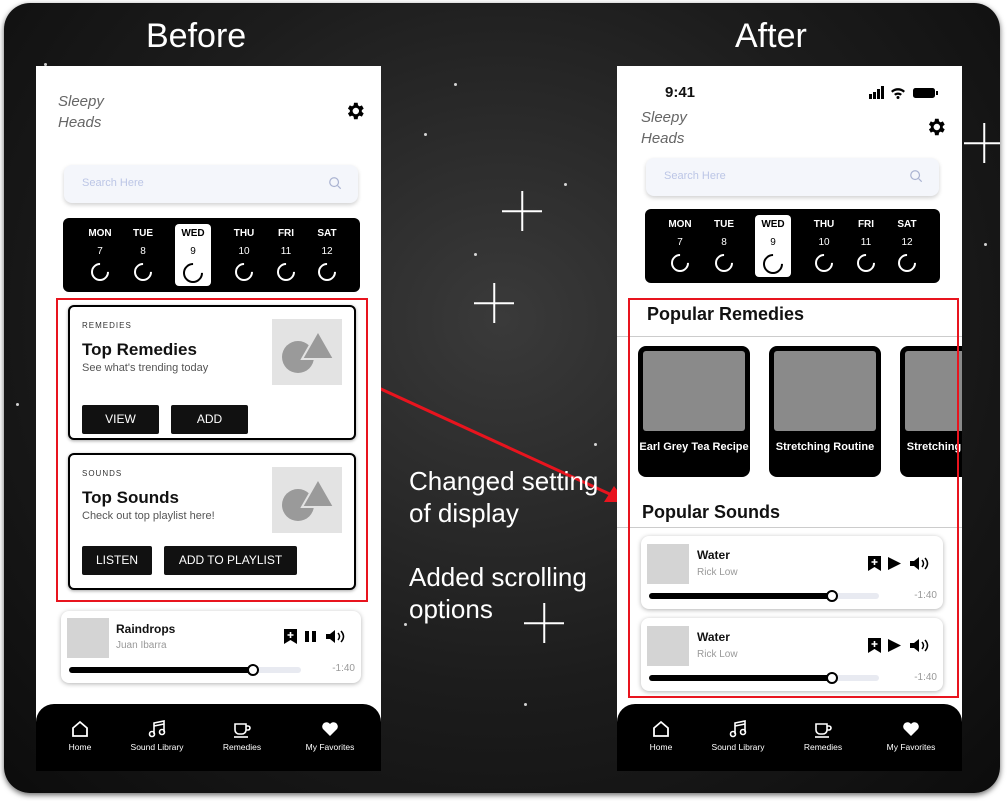  Describe the element at coordinates (193, 251) in the screenshot. I see `day-date: 9` at that location.